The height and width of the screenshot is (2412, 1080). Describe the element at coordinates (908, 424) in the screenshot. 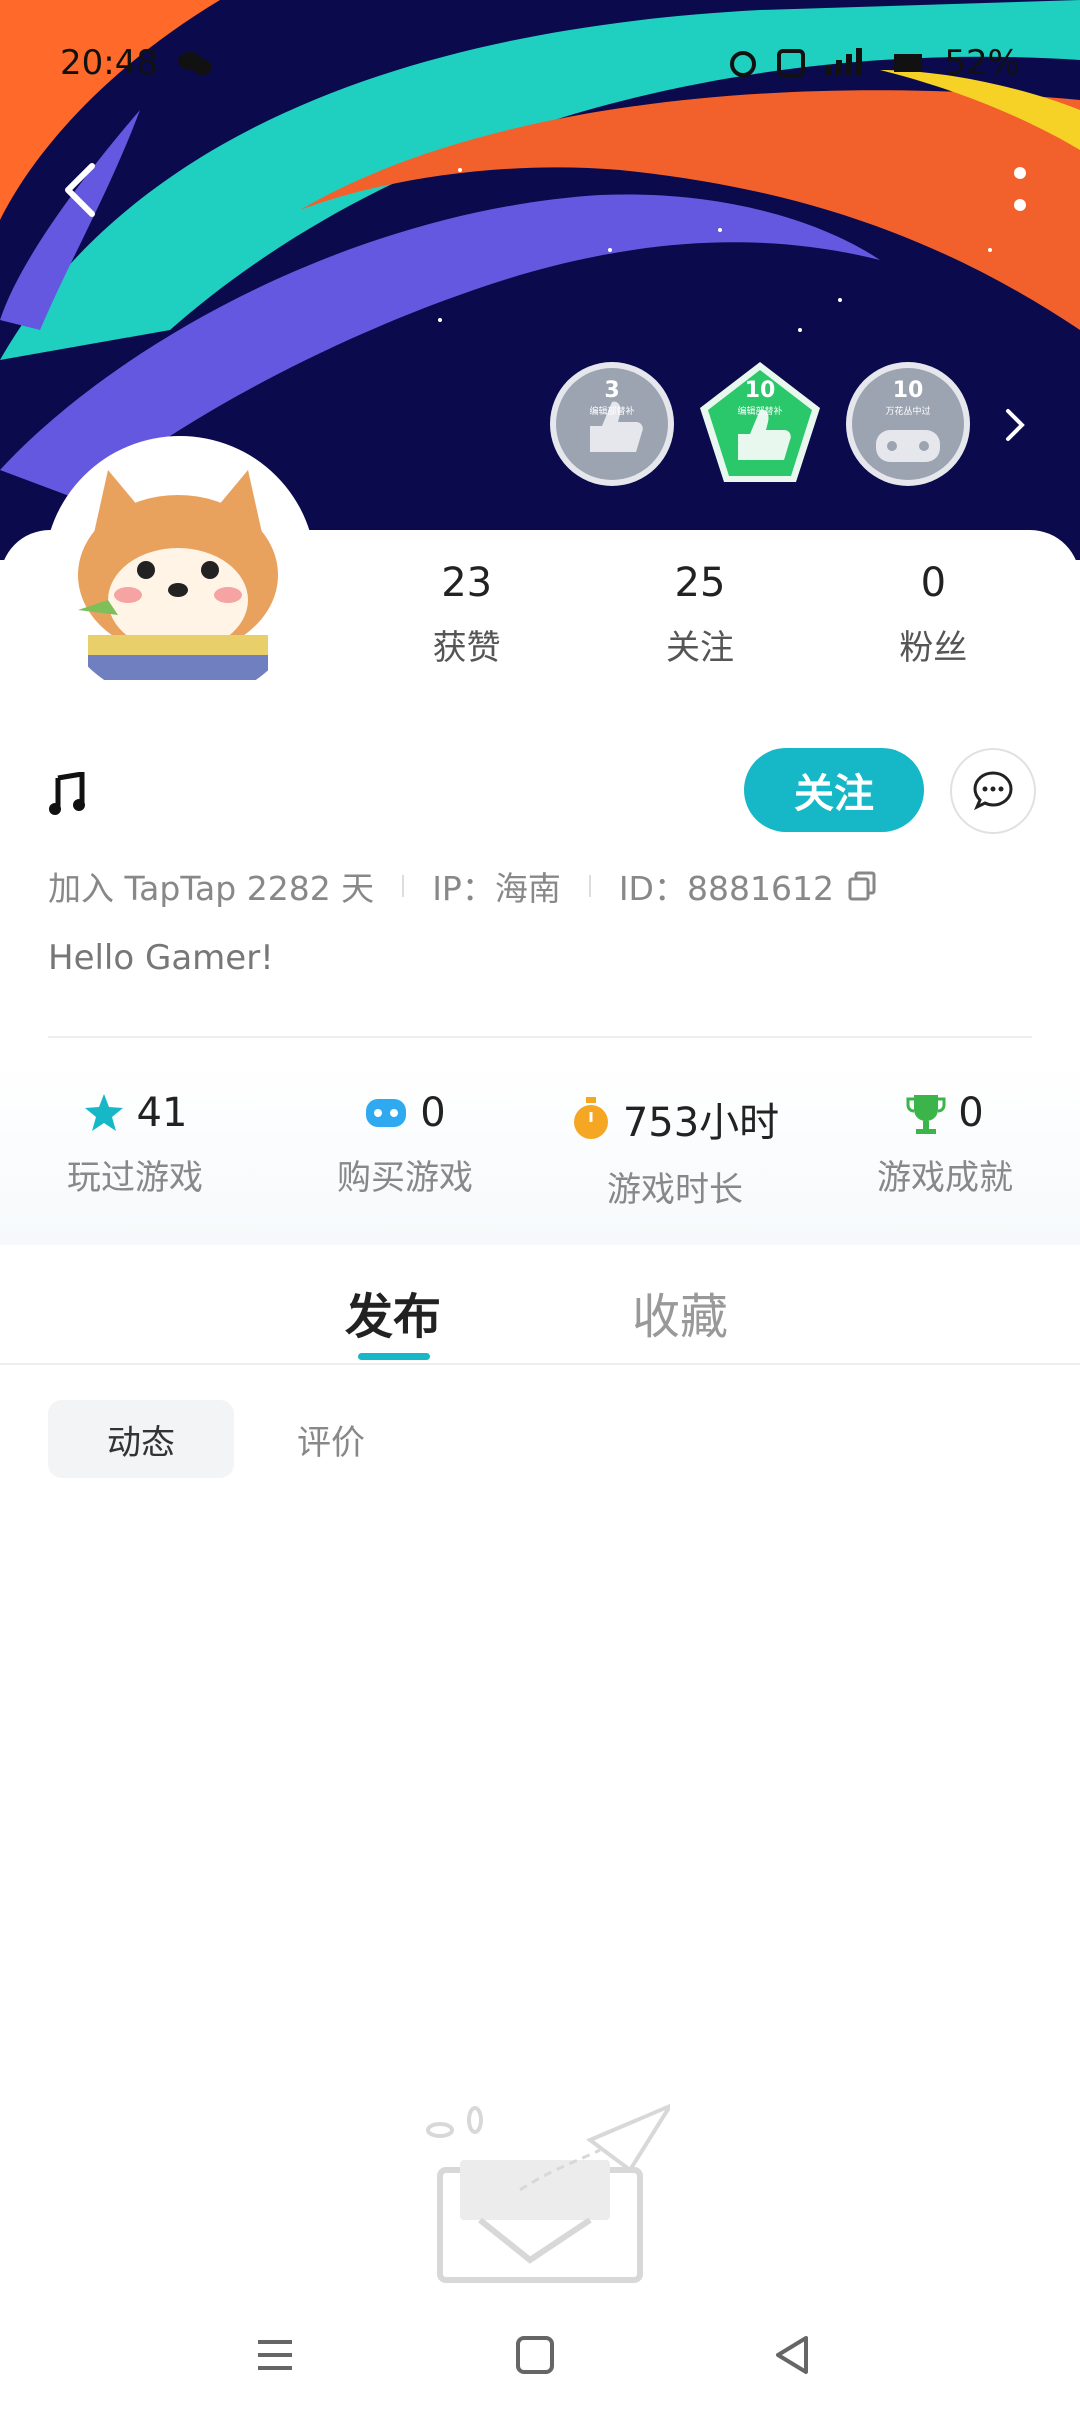

I see `badge-flower-collector: 10 万花丛中过` at that location.